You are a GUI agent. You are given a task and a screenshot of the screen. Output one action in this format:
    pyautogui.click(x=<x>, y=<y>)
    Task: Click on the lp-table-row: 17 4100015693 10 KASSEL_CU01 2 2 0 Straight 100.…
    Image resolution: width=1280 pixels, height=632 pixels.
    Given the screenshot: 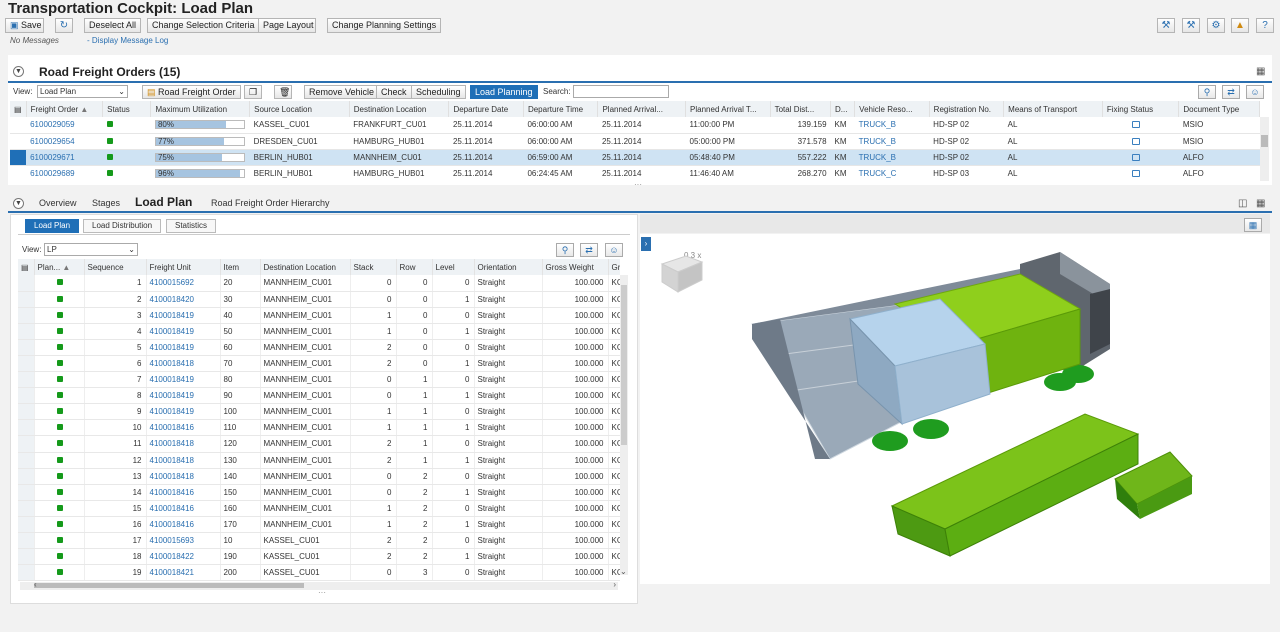 What is the action you would take?
    pyautogui.click(x=319, y=541)
    